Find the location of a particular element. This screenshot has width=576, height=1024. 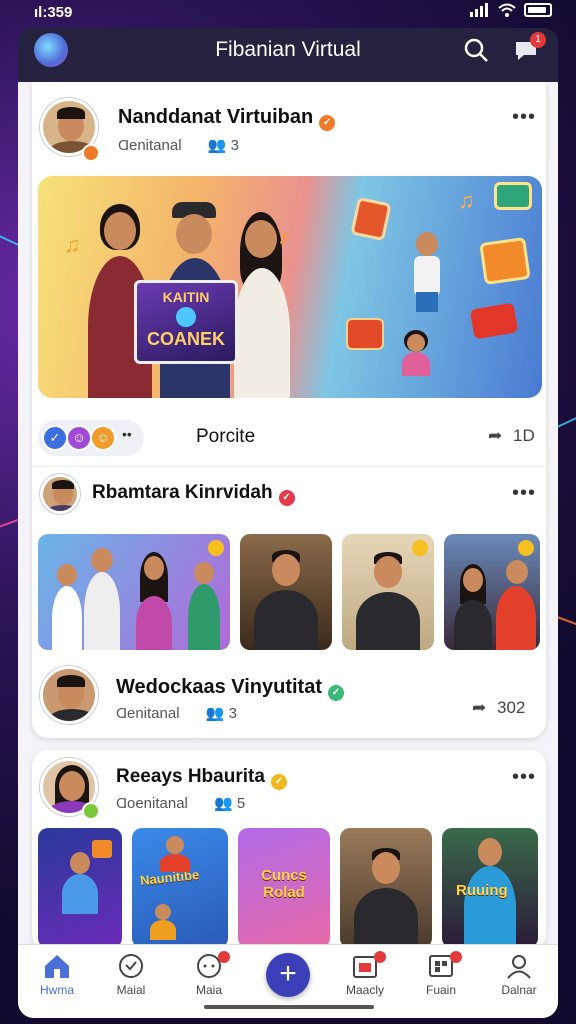

chat-badge: 1 is located at coordinates (538, 40).